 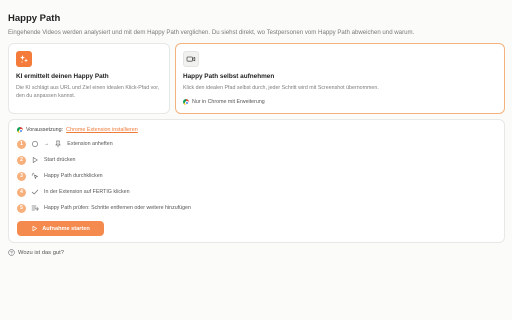 What do you see at coordinates (62, 76) in the screenshot?
I see `card-title: KI ermittelt deinen Happy Path` at bounding box center [62, 76].